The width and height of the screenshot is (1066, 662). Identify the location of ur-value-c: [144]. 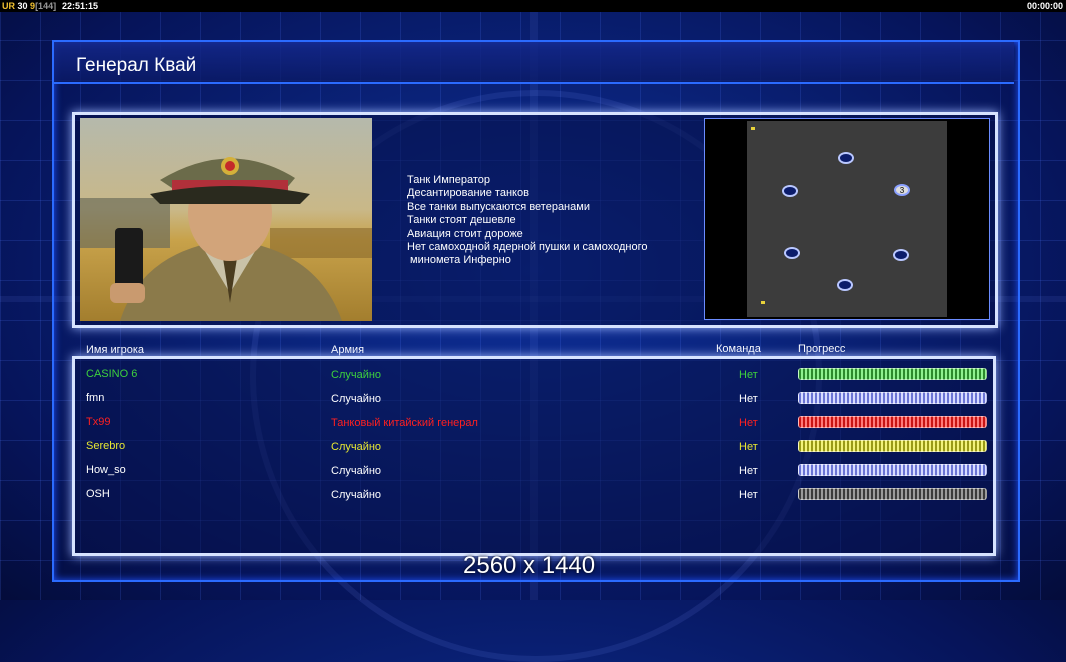
(46, 6).